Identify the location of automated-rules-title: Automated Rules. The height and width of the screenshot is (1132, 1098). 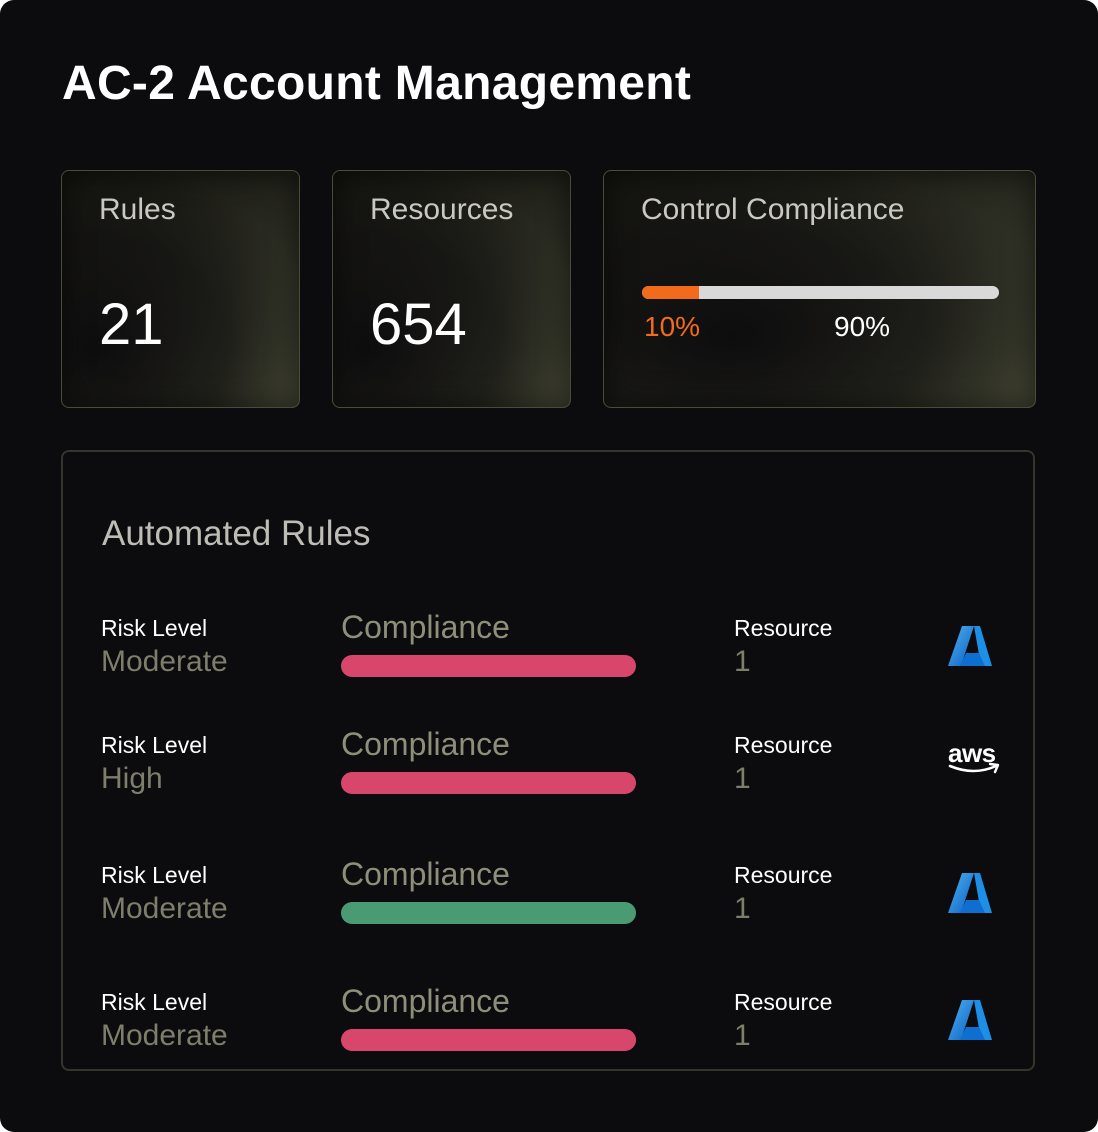
(236, 533).